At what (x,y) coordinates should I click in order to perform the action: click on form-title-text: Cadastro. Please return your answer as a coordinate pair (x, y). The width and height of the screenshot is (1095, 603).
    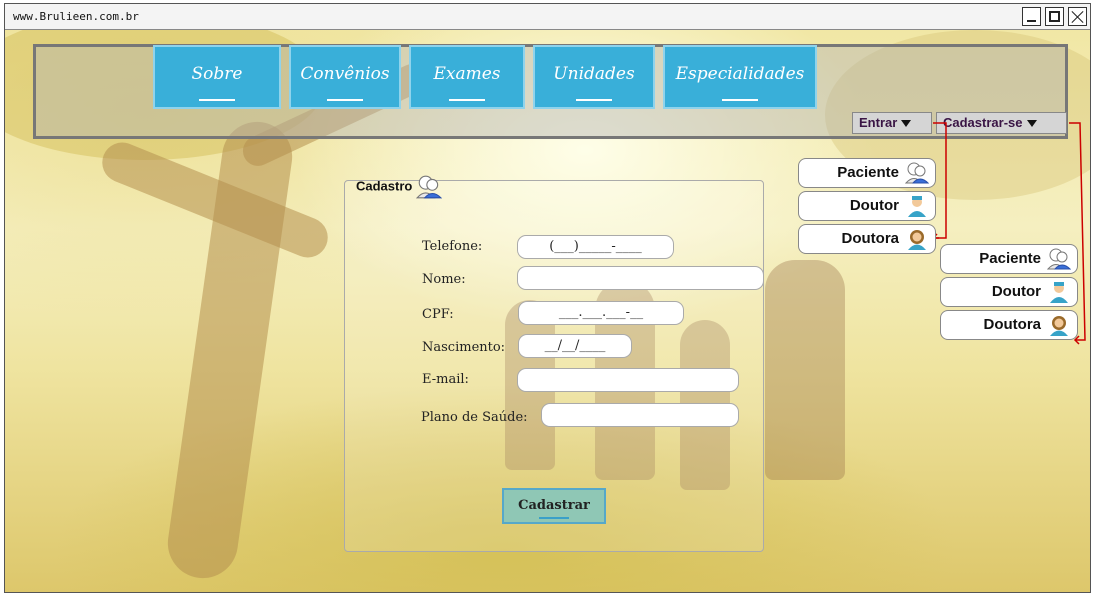
    Looking at the image, I should click on (384, 186).